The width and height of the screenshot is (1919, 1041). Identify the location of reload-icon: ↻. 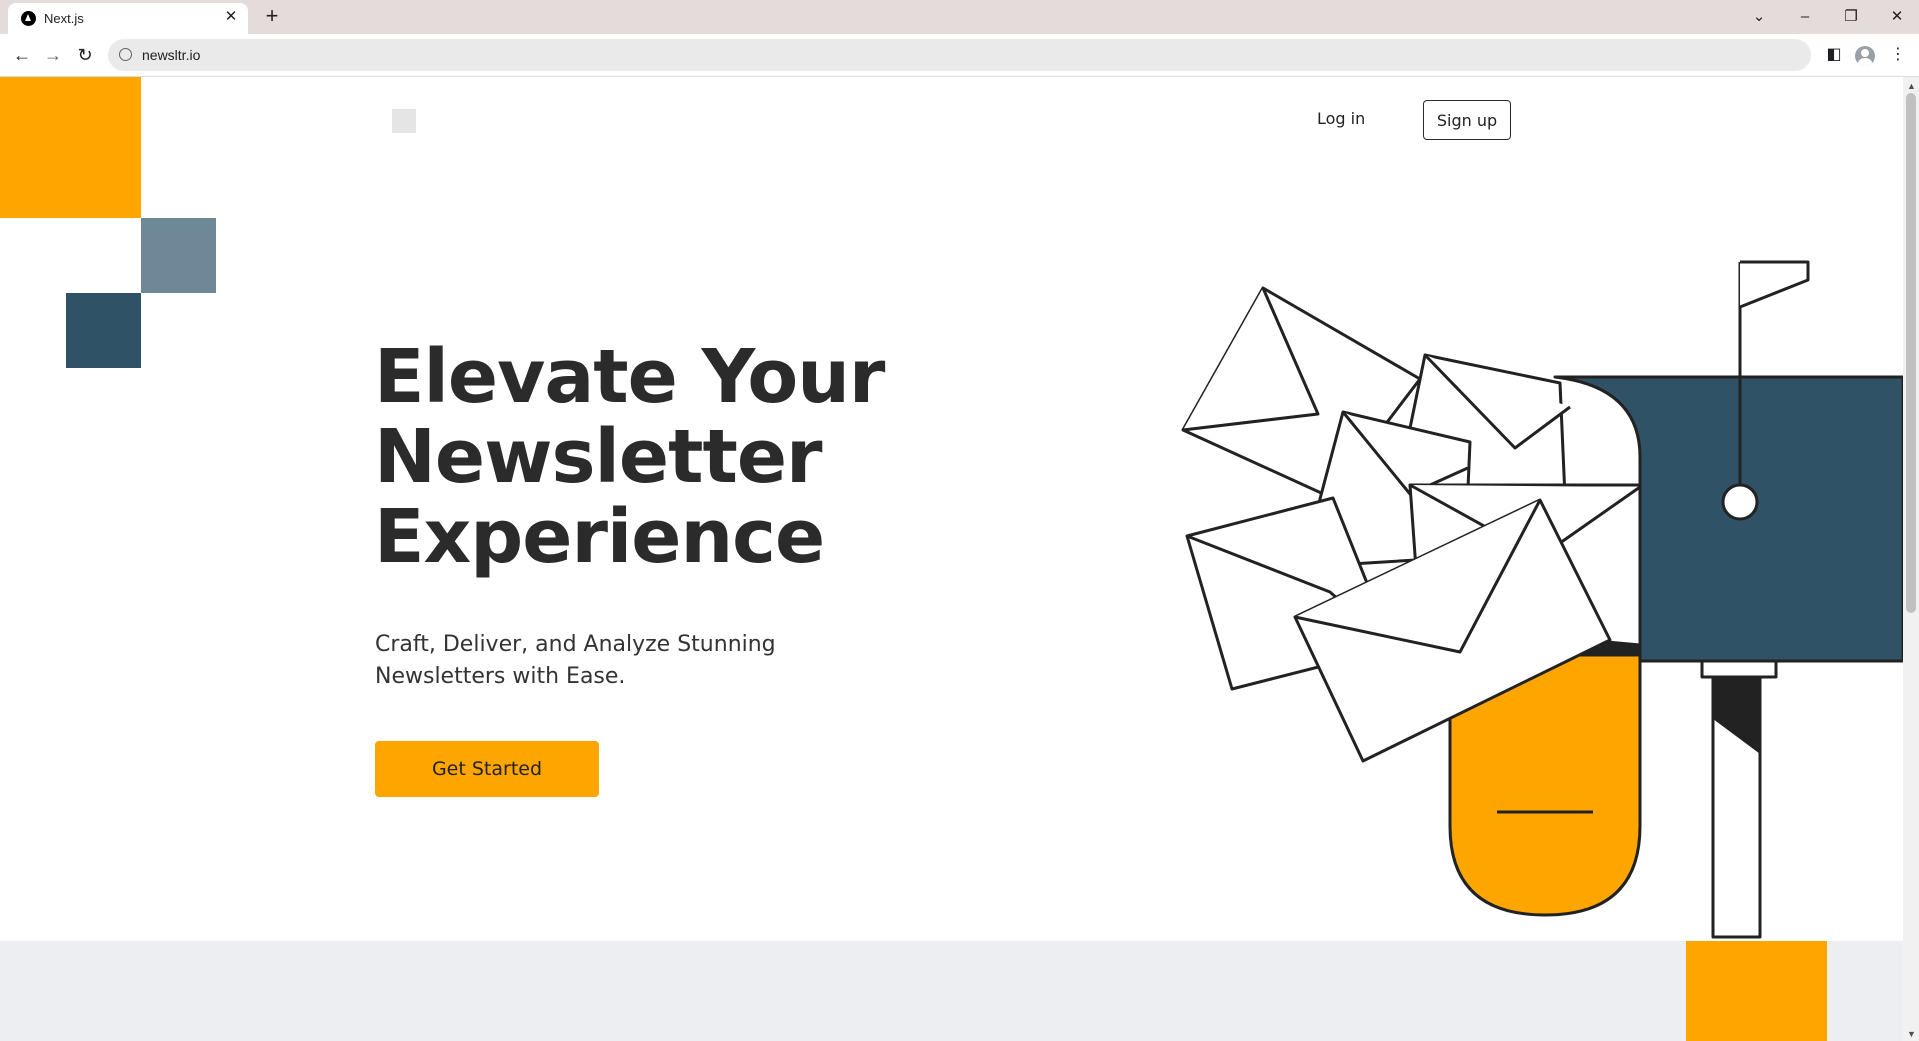
(85, 55).